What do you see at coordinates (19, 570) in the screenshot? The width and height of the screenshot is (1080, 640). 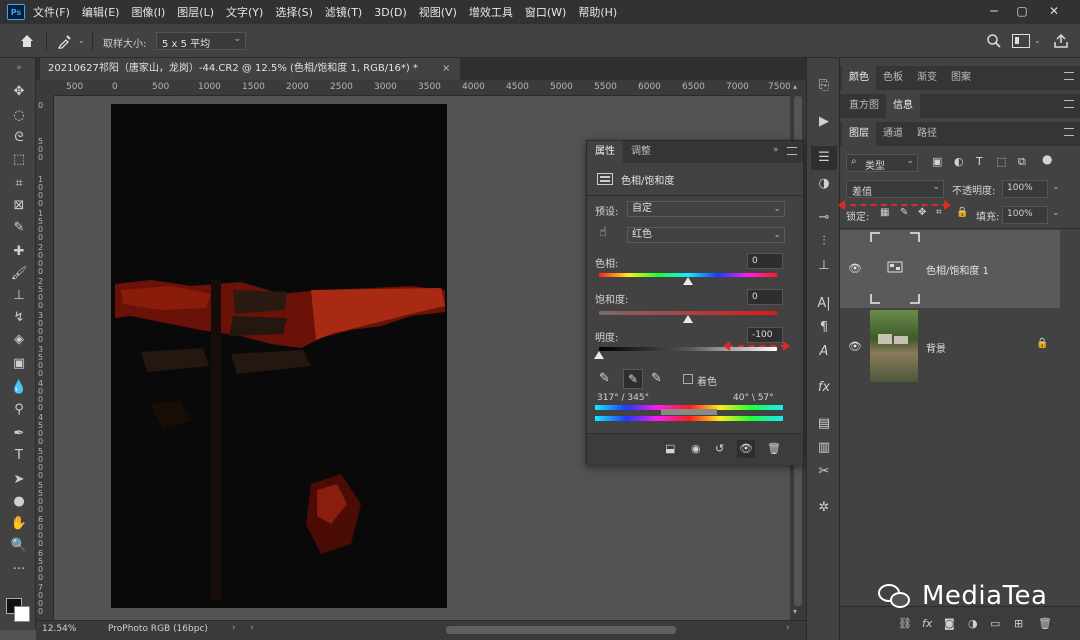 I see `more-tools-icon: ···` at bounding box center [19, 570].